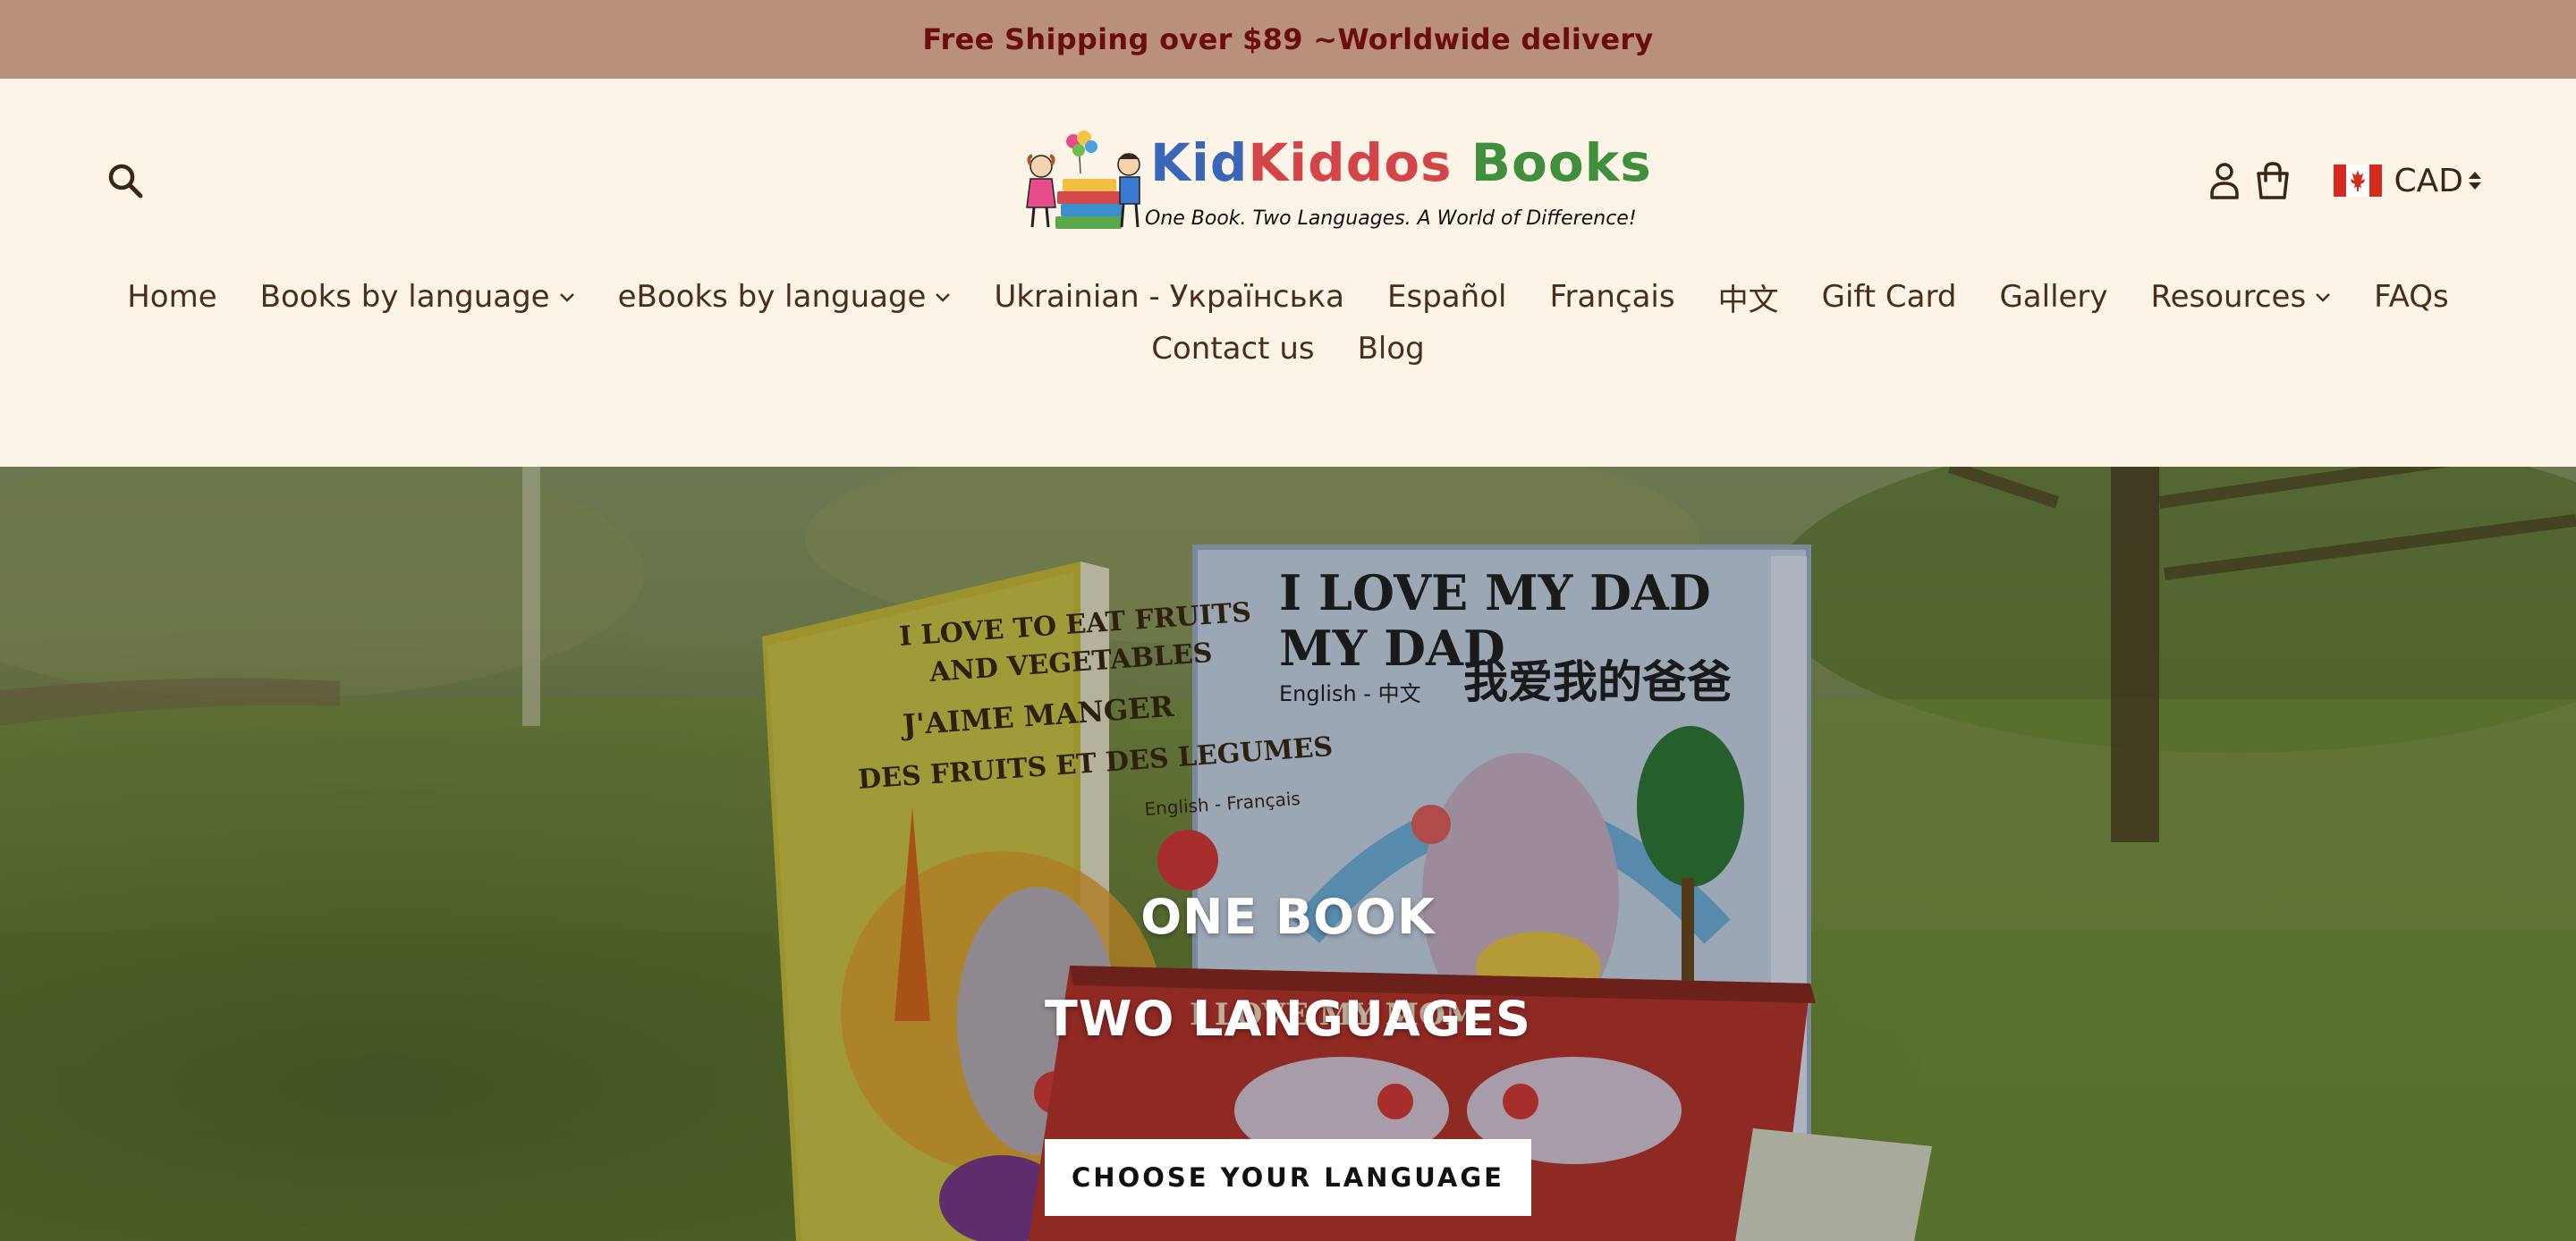  I want to click on logo-wordmark: KidKiddos Books, so click(1401, 162).